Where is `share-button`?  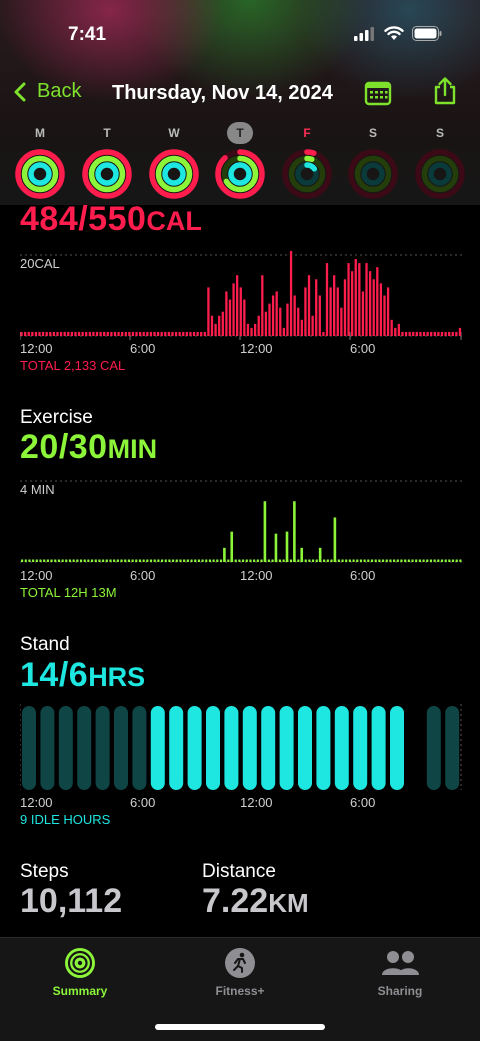
share-button is located at coordinates (445, 93).